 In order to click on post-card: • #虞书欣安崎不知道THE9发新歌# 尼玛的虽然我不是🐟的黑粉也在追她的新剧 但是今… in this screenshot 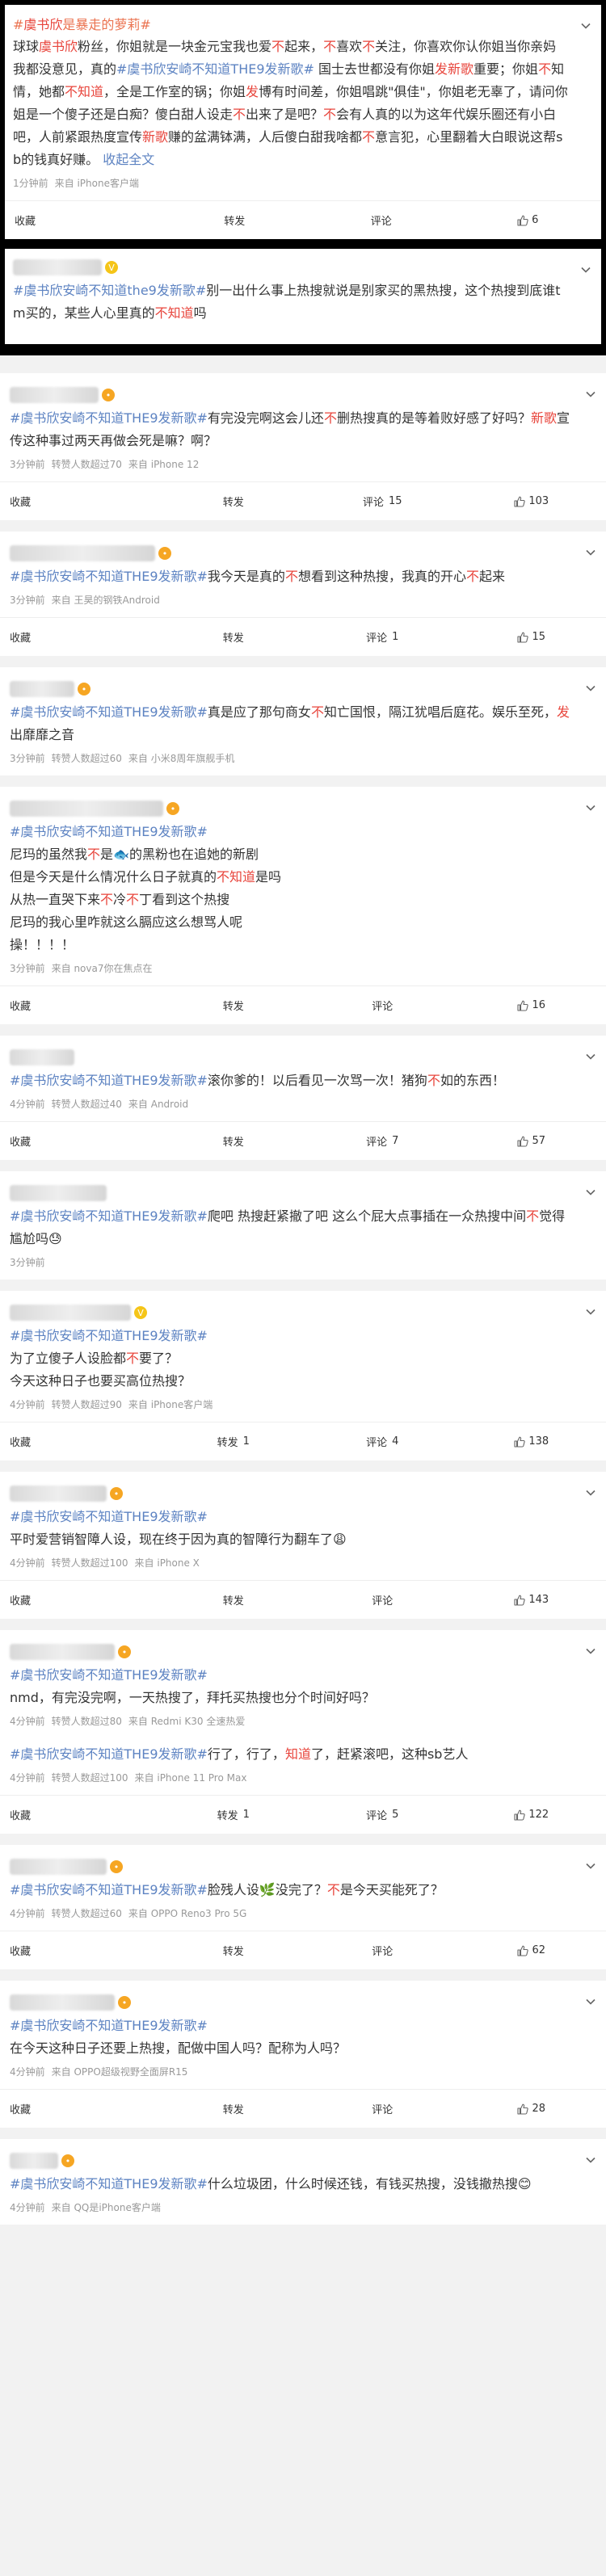, I will do `click(303, 905)`.